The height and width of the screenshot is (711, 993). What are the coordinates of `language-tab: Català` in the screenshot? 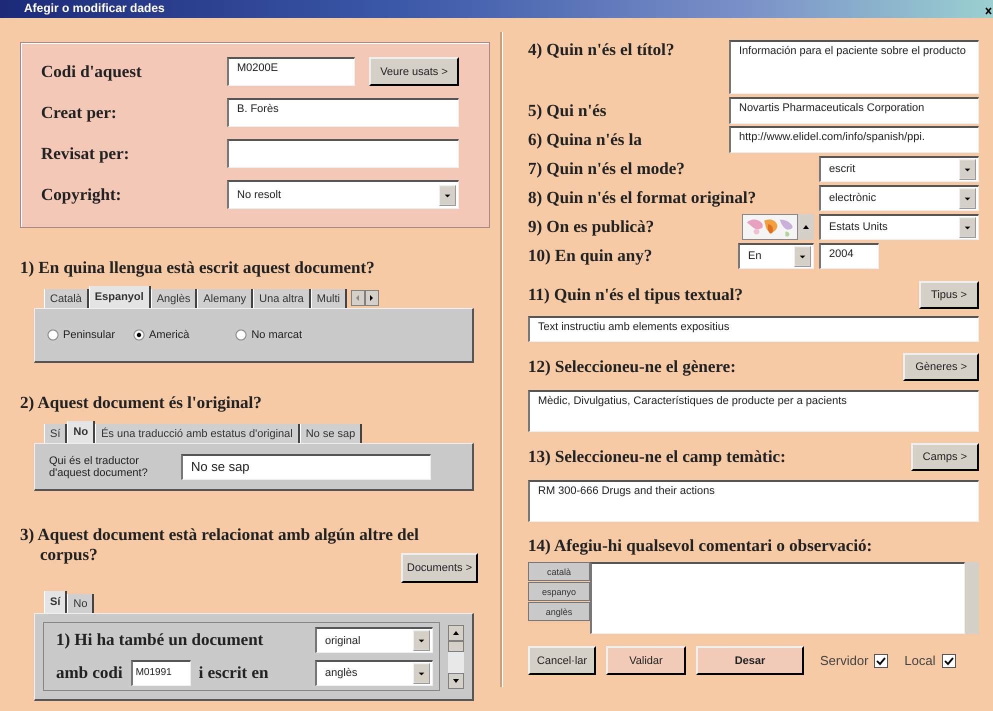 It's located at (66, 298).